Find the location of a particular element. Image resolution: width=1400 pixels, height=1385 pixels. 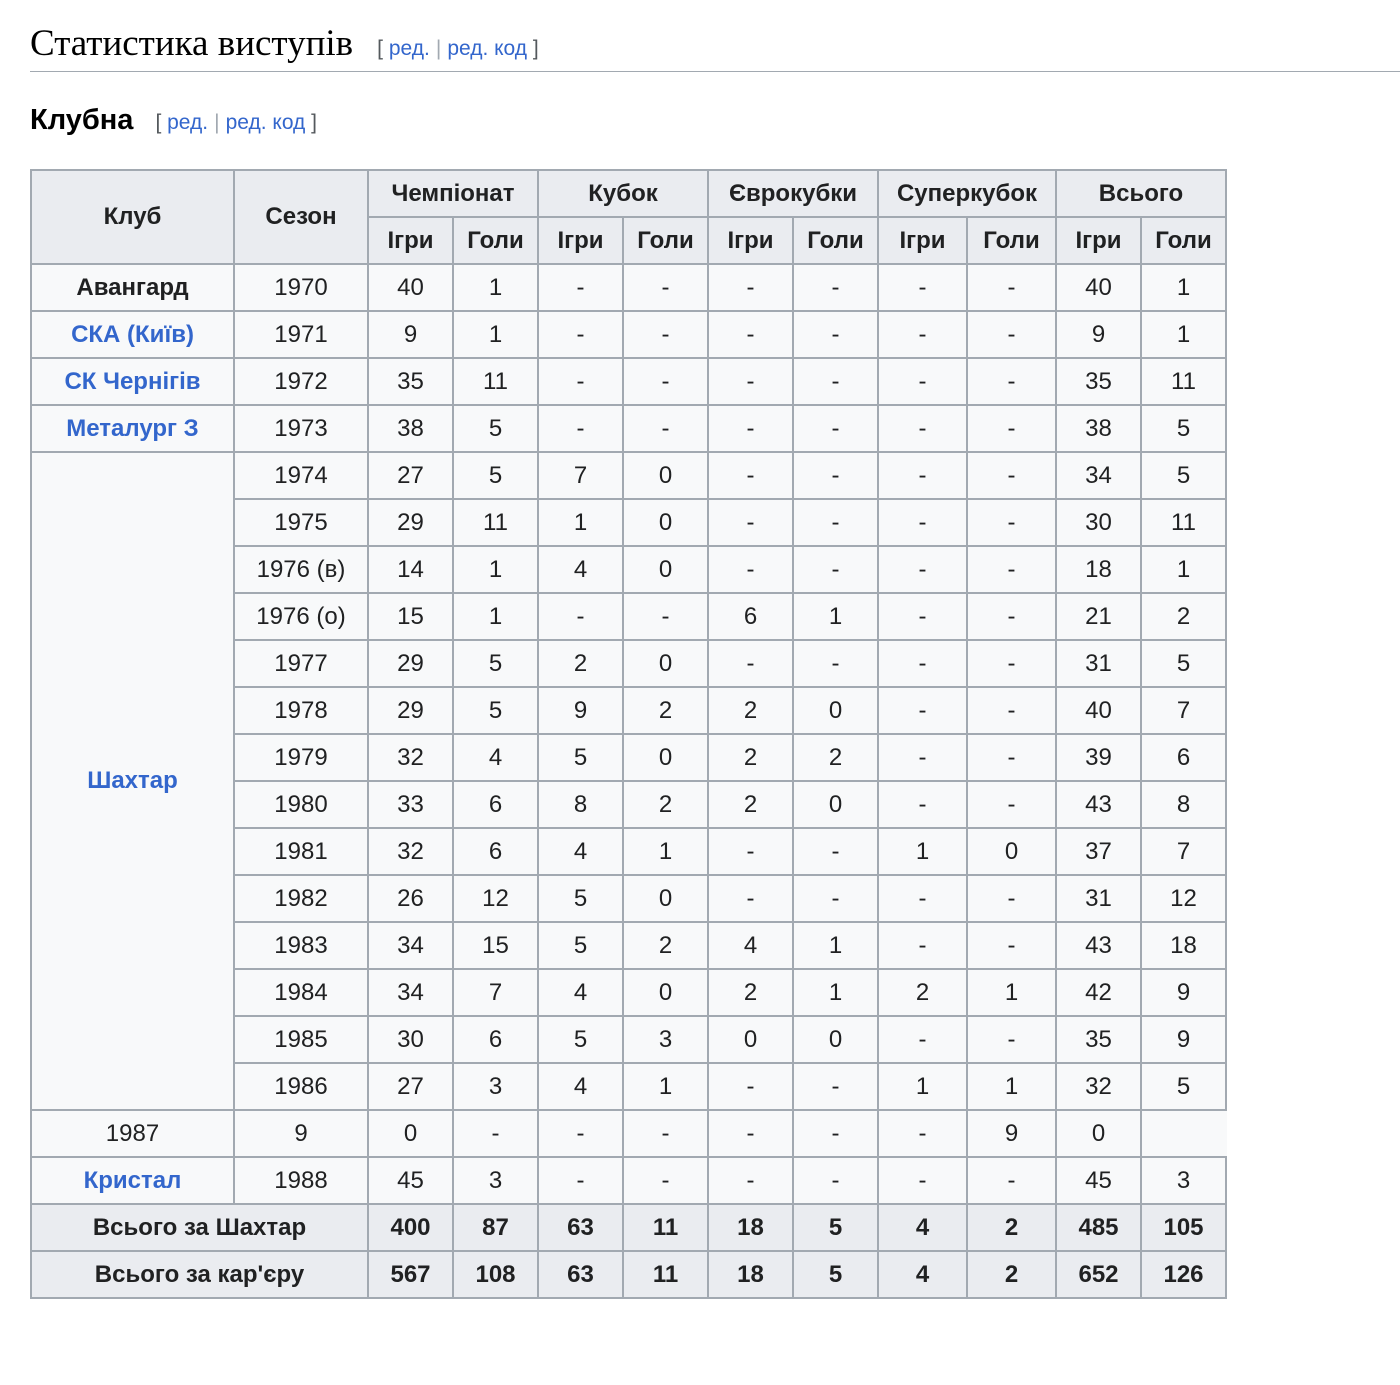

season-cell: 1970 is located at coordinates (301, 287).